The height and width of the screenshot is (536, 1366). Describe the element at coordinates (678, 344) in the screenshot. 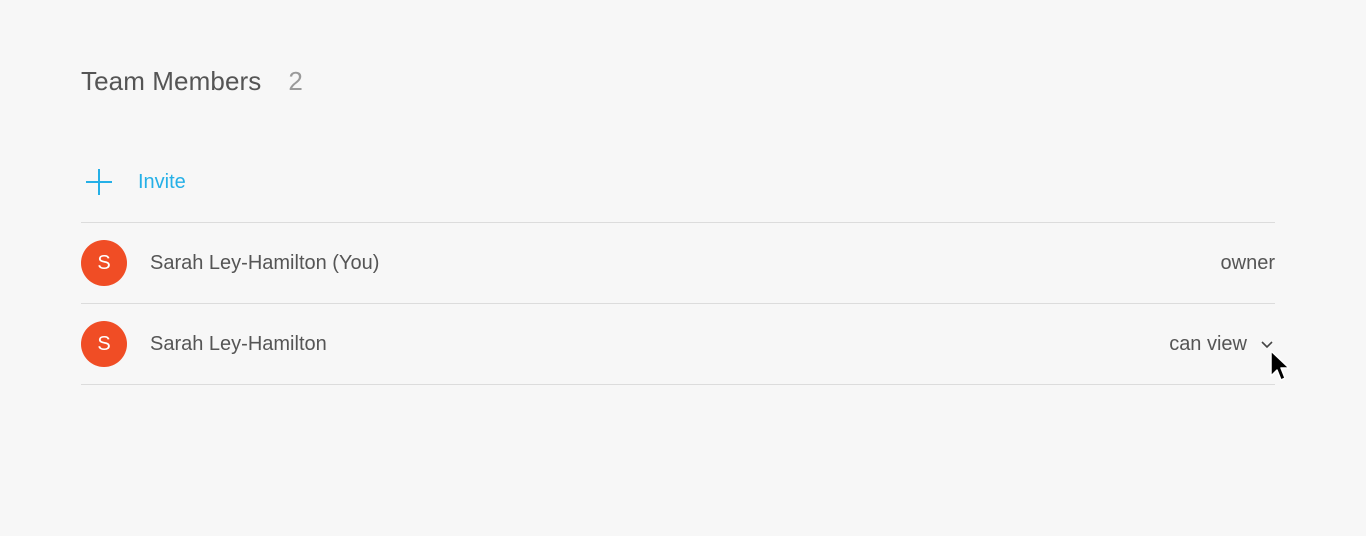

I see `member-row: S Sarah Ley-Hamilton can view` at that location.